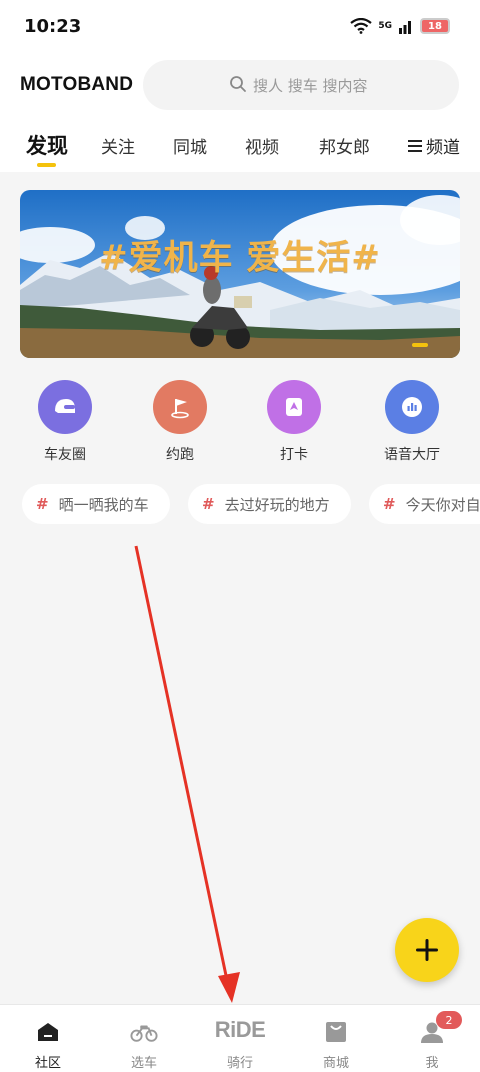  What do you see at coordinates (180, 407) in the screenshot?
I see `flag-icon` at bounding box center [180, 407].